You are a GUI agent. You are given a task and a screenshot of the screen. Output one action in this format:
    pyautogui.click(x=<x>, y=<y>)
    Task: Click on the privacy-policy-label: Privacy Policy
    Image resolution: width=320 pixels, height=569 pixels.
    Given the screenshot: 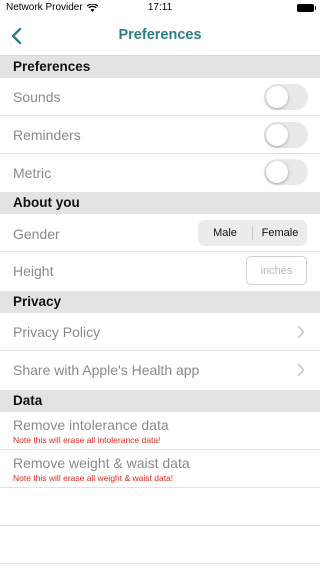 What is the action you would take?
    pyautogui.click(x=57, y=332)
    